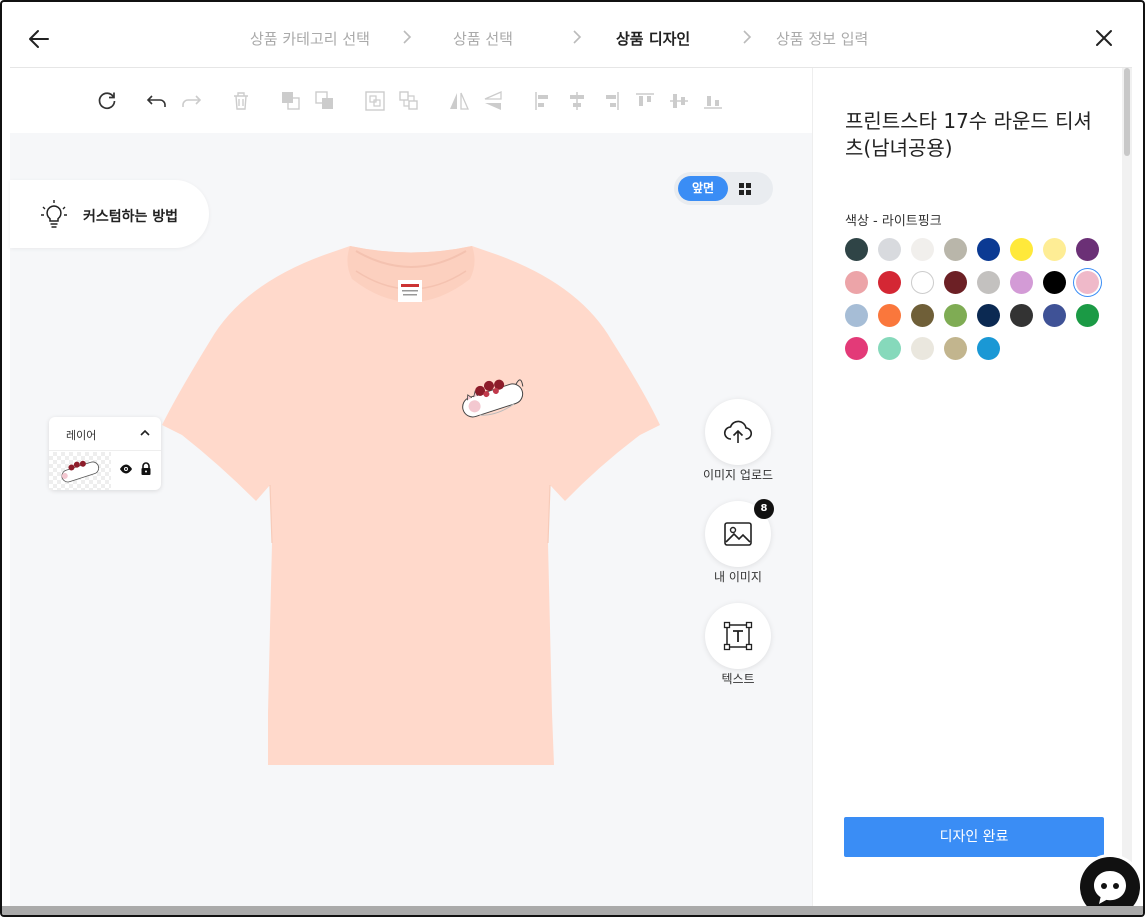 The width and height of the screenshot is (1145, 917). I want to click on text-box-icon, so click(738, 636).